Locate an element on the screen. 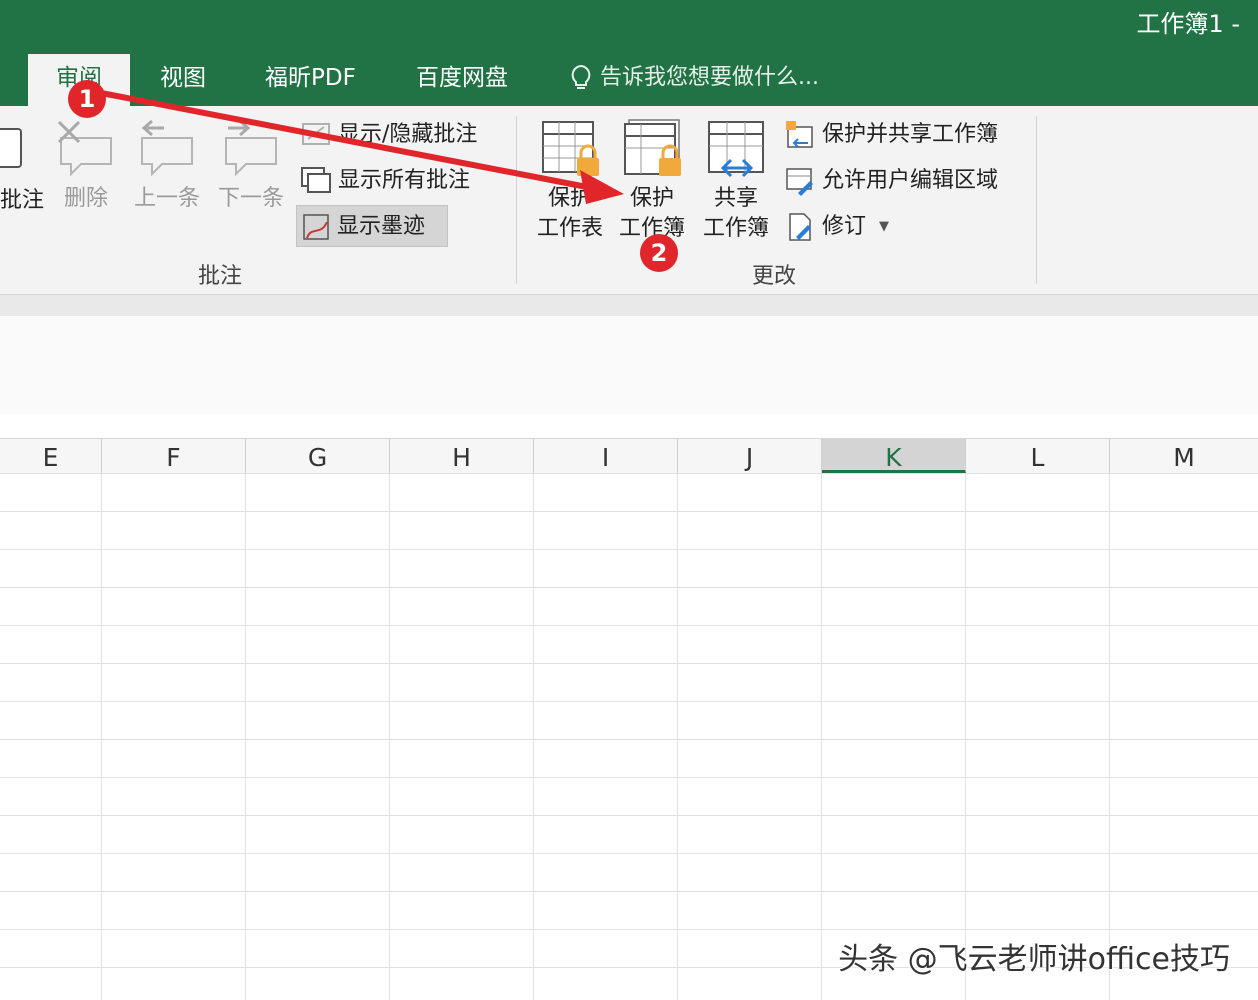 The width and height of the screenshot is (1258, 1000). column-header-g: G is located at coordinates (318, 456).